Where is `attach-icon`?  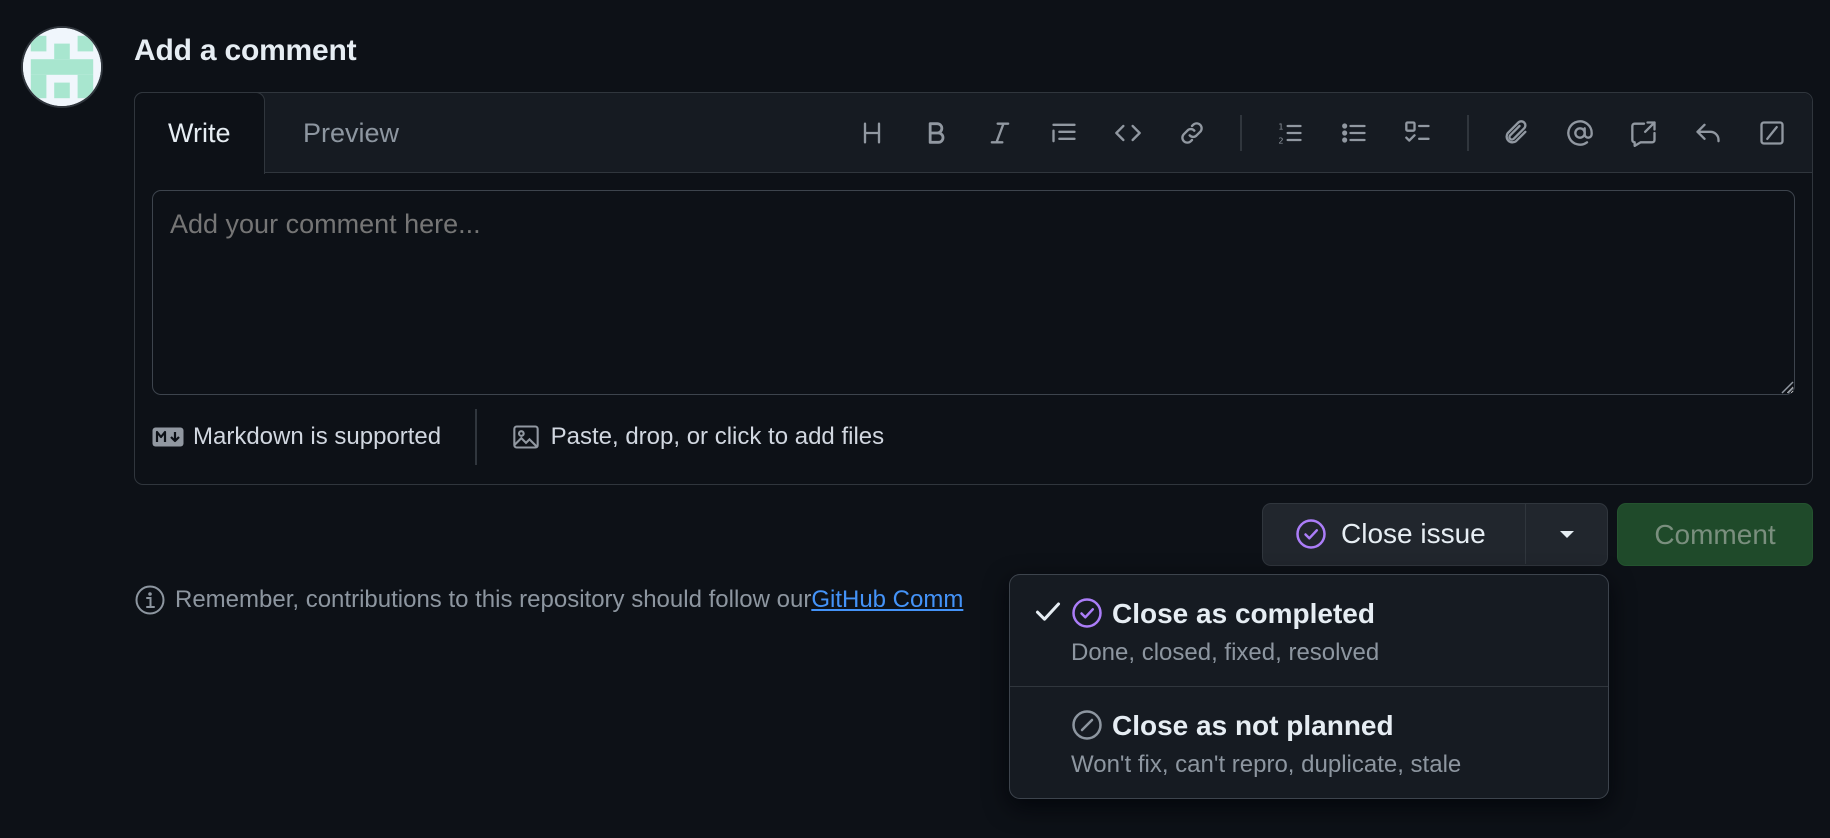
attach-icon is located at coordinates (1516, 133).